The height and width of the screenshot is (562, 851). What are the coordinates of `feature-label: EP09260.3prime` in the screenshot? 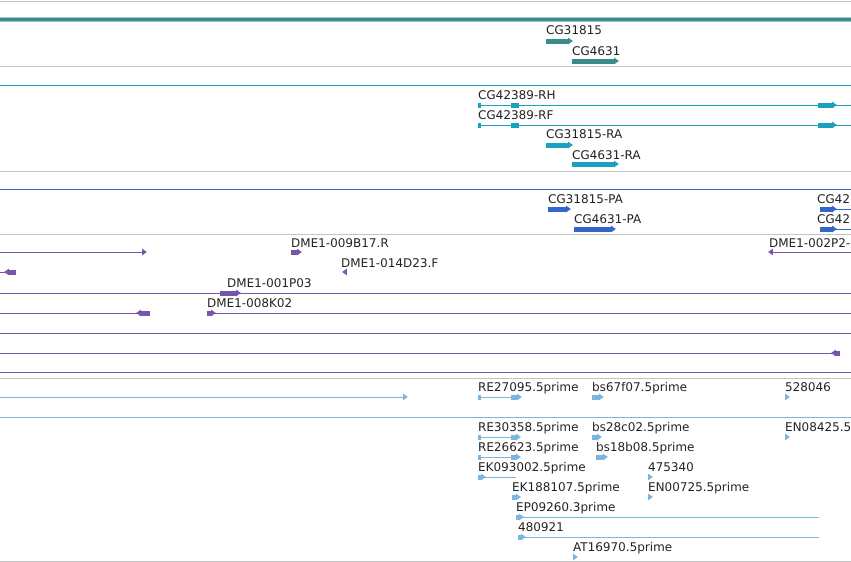 It's located at (566, 507).